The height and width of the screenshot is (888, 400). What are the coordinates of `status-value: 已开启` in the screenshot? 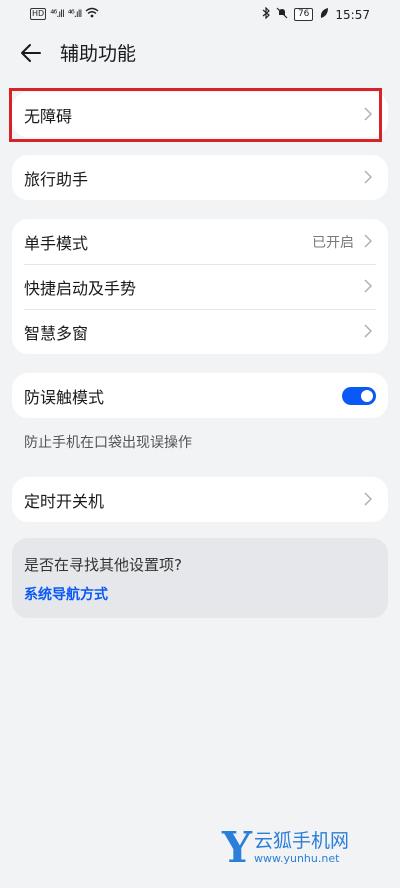 It's located at (333, 242).